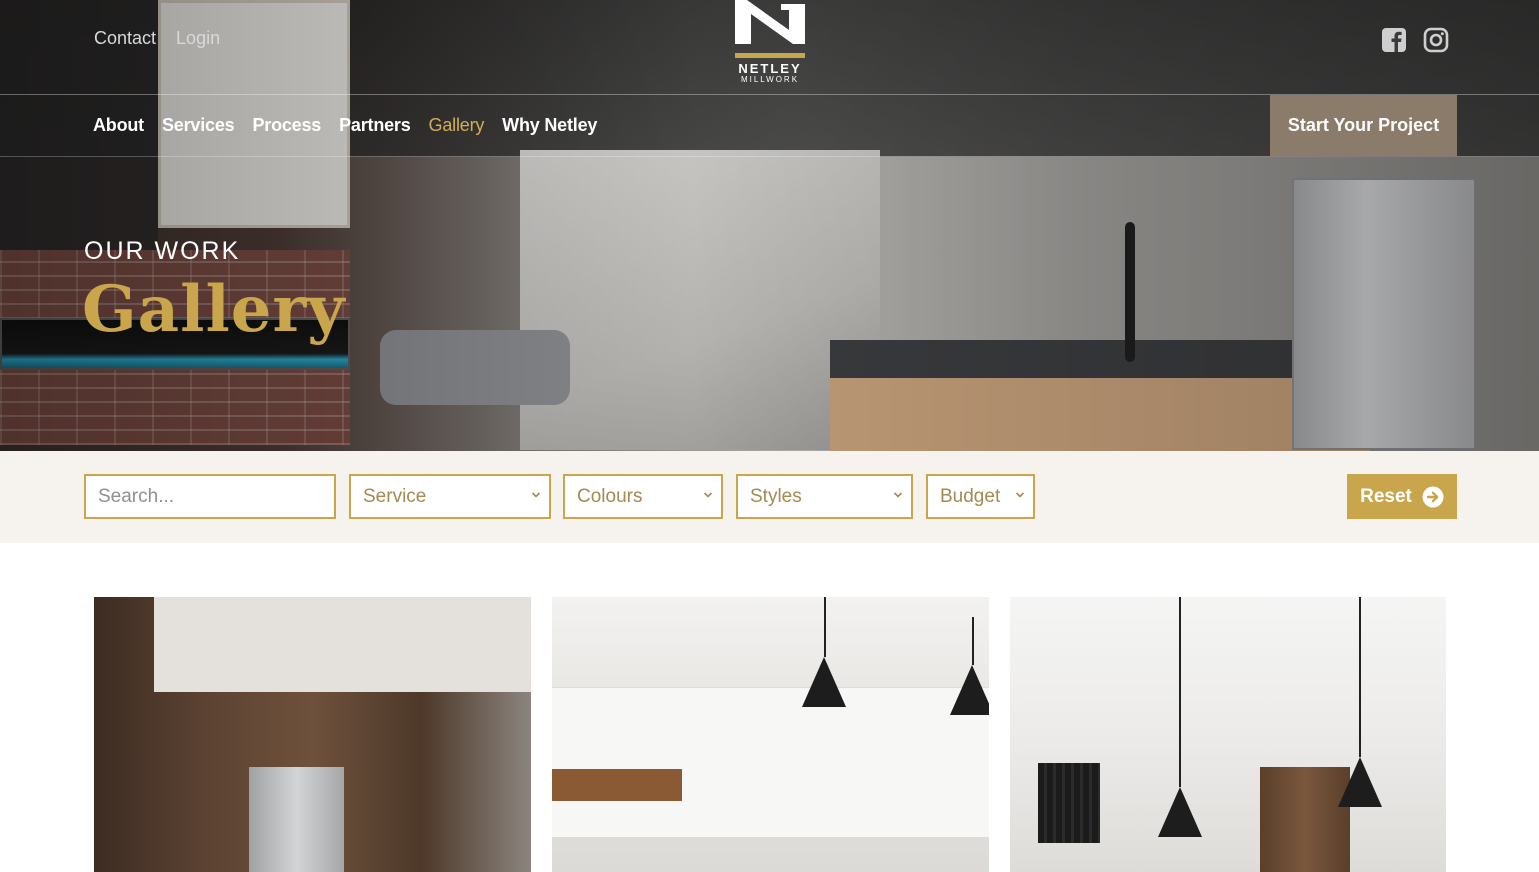 This screenshot has width=1539, height=872. What do you see at coordinates (770, 22) in the screenshot?
I see `logo-n-icon` at bounding box center [770, 22].